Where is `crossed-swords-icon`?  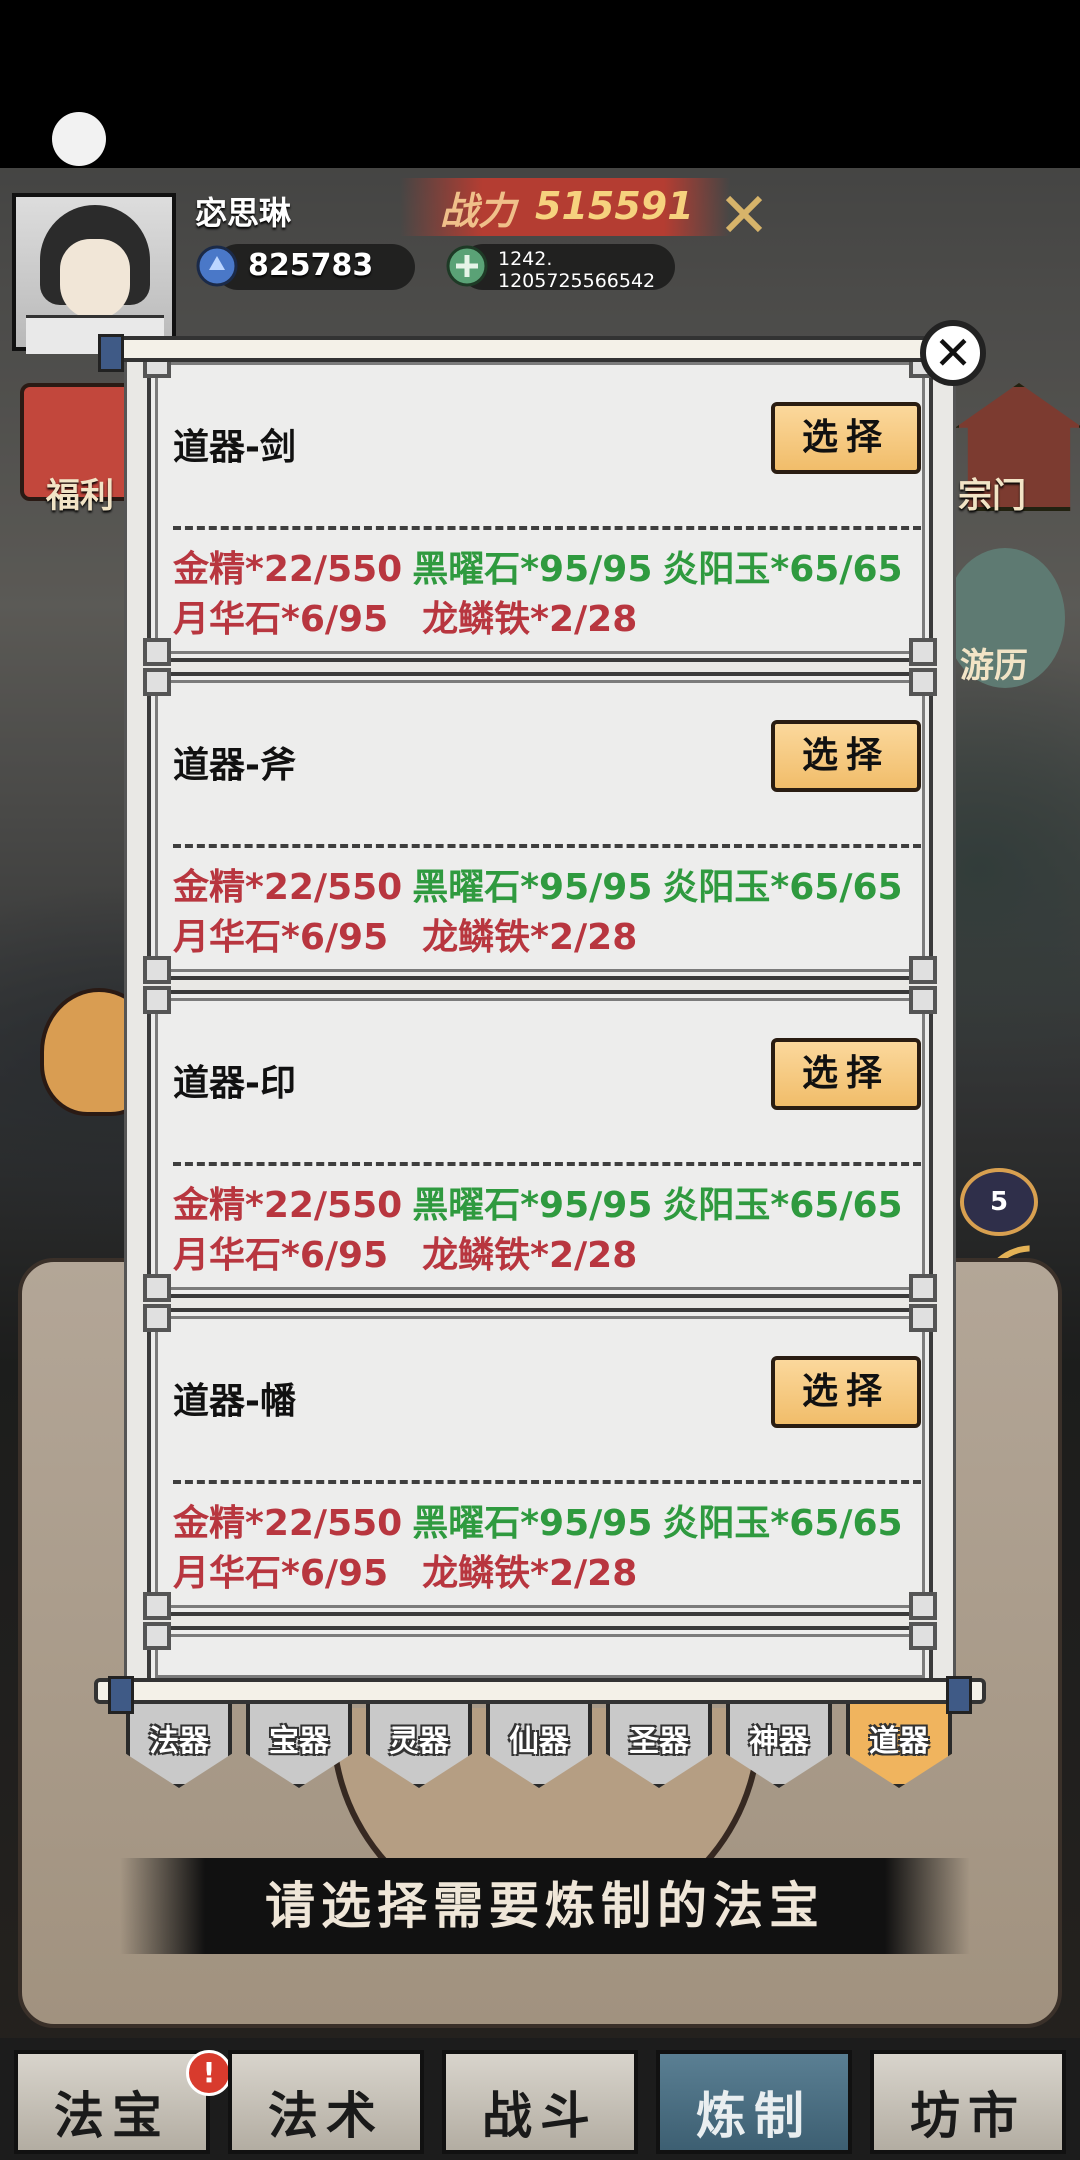
crossed-swords-icon is located at coordinates (744, 214).